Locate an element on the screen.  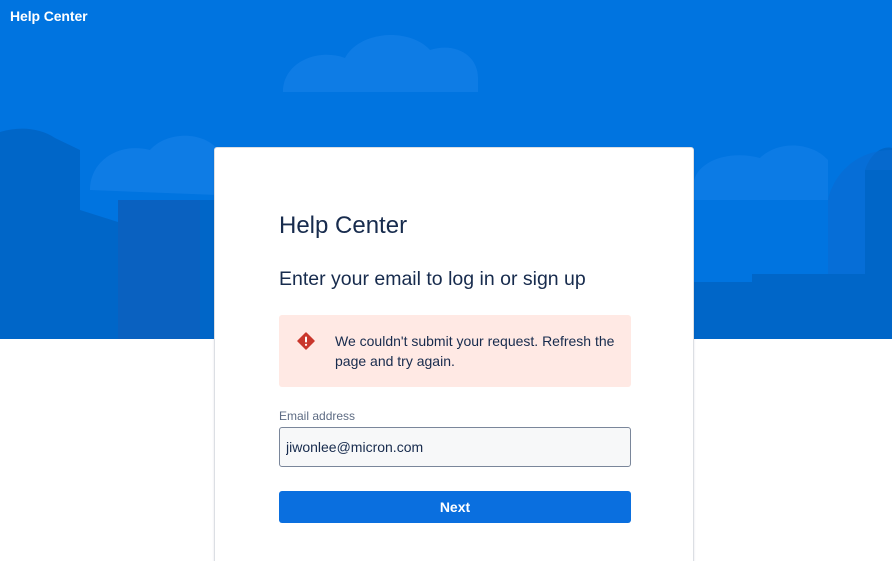
email-label: Email address is located at coordinates (317, 416).